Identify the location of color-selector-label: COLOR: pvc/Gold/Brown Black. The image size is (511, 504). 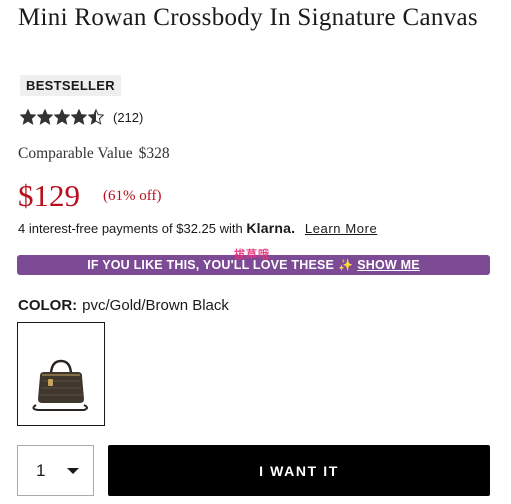
(123, 305).